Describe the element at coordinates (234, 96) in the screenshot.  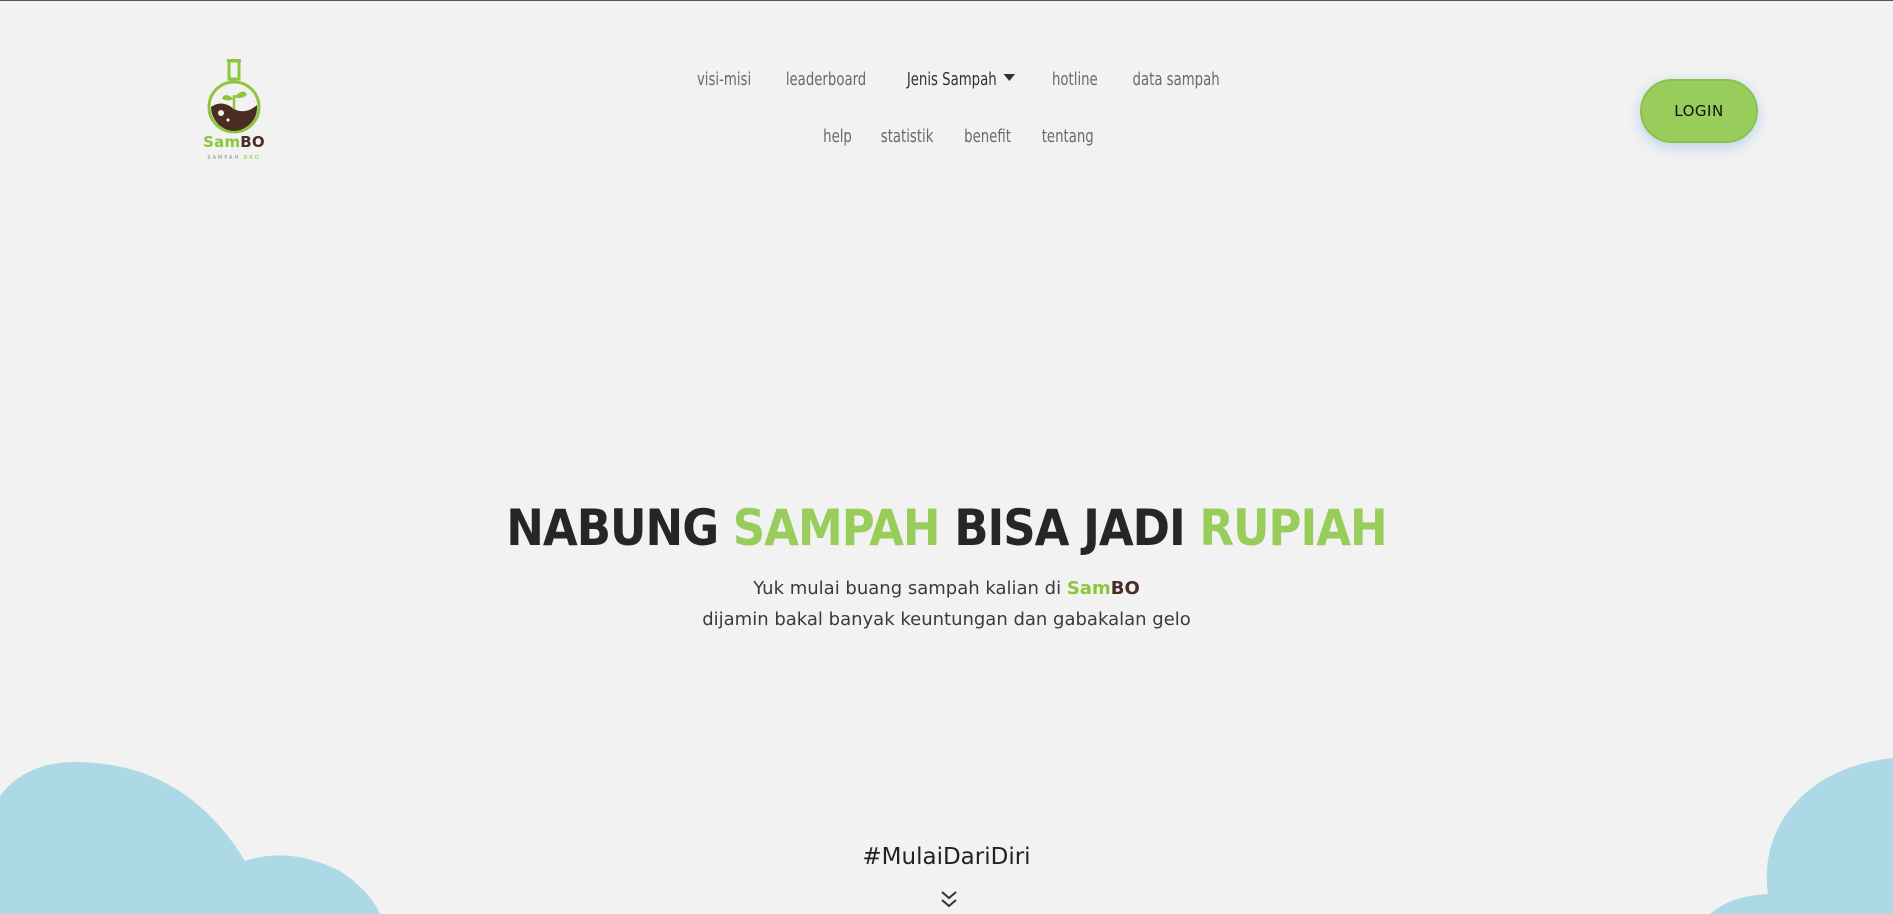
I see `flask-logo-icon` at that location.